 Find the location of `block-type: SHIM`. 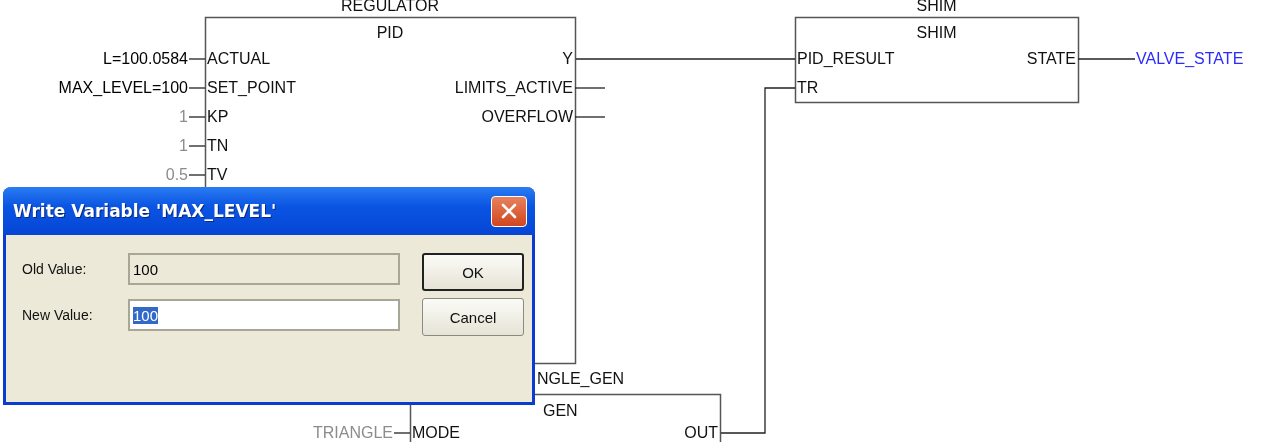

block-type: SHIM is located at coordinates (936, 33).